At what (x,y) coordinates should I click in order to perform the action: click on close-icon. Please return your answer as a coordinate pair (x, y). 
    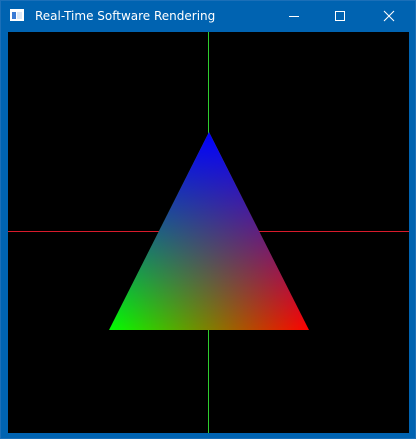
    Looking at the image, I should click on (389, 16).